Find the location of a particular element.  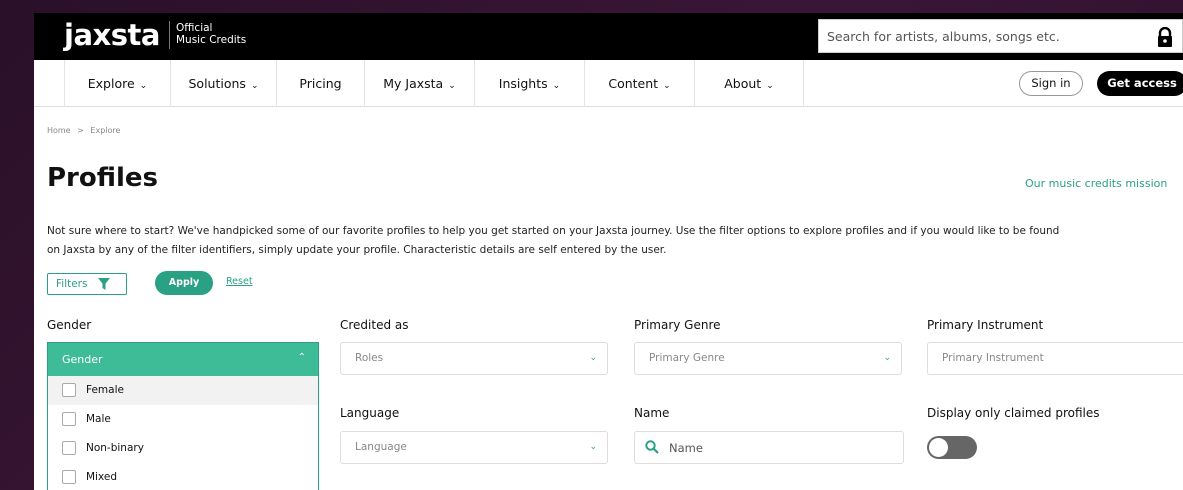

top-bar: jaxsta Official Music Credits is located at coordinates (608, 36).